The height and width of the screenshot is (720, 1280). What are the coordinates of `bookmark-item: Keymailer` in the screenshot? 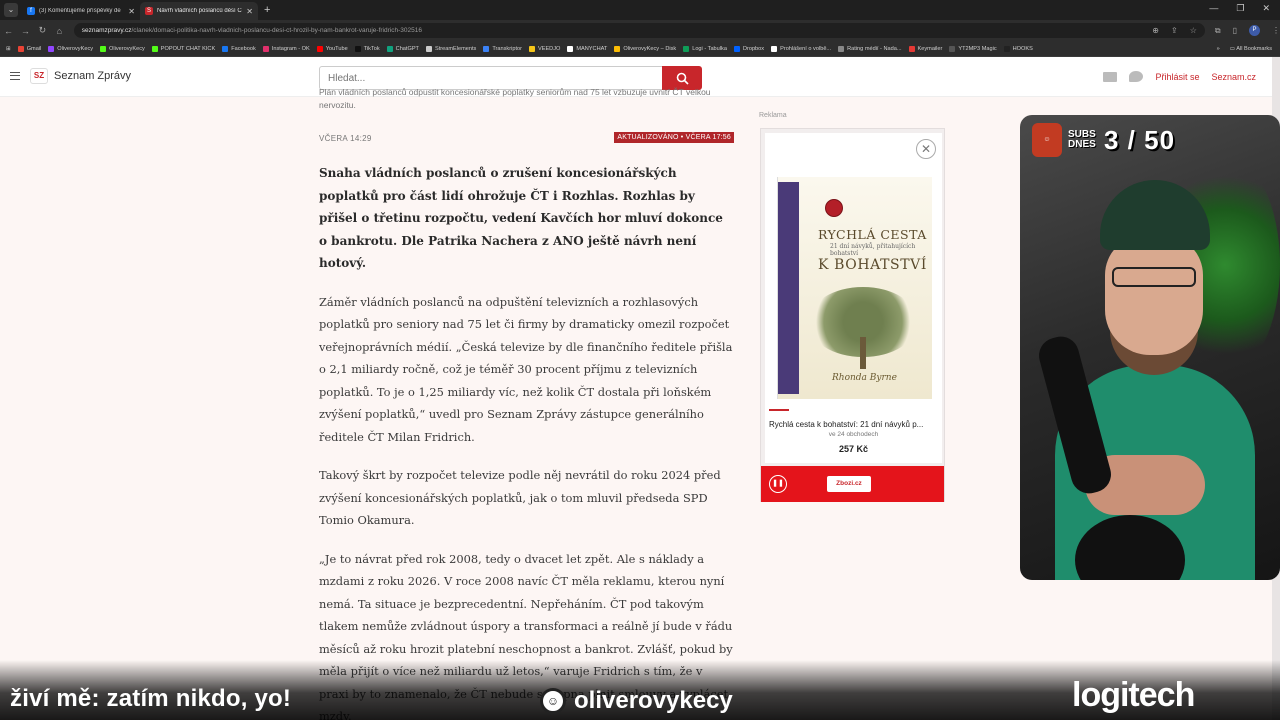 It's located at (925, 48).